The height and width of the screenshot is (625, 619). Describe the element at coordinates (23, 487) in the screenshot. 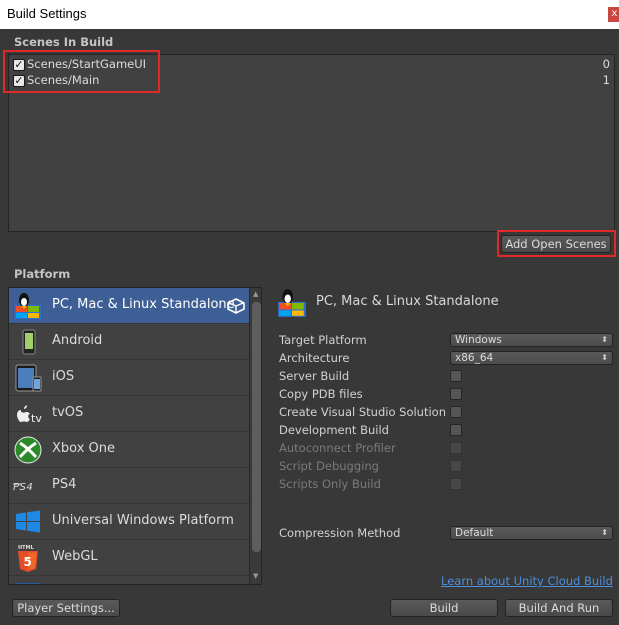

I see `ps4-icon: PS4` at that location.